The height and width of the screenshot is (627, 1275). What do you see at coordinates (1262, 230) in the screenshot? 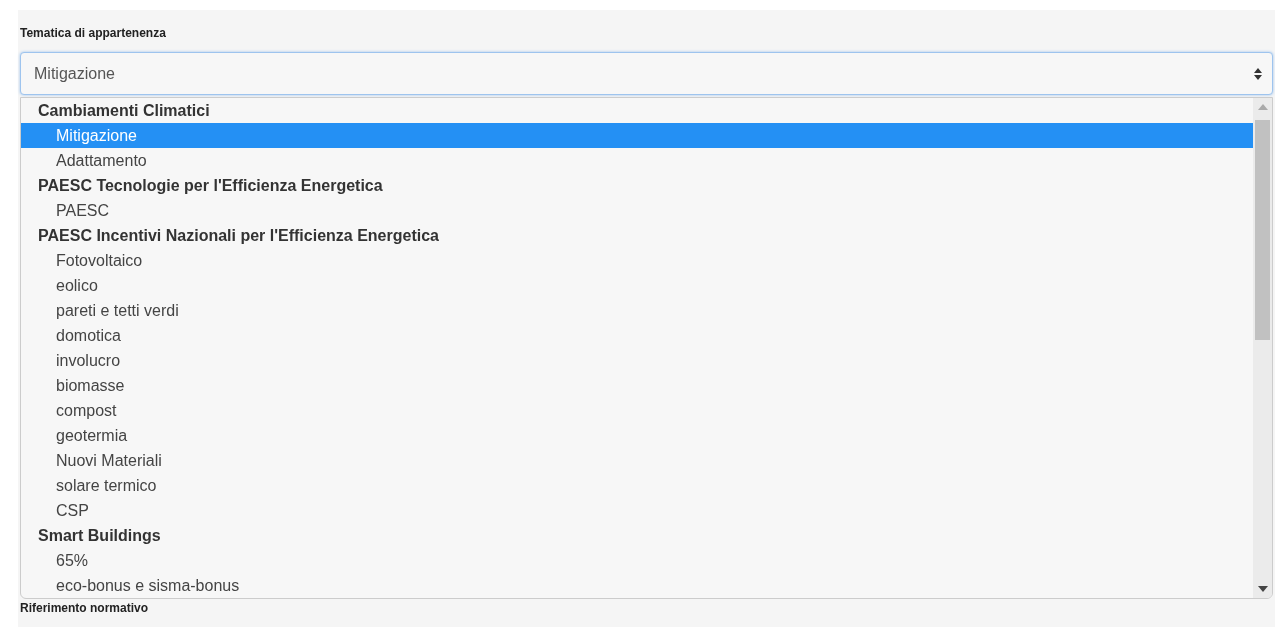
I see `scrollbar-thumb` at bounding box center [1262, 230].